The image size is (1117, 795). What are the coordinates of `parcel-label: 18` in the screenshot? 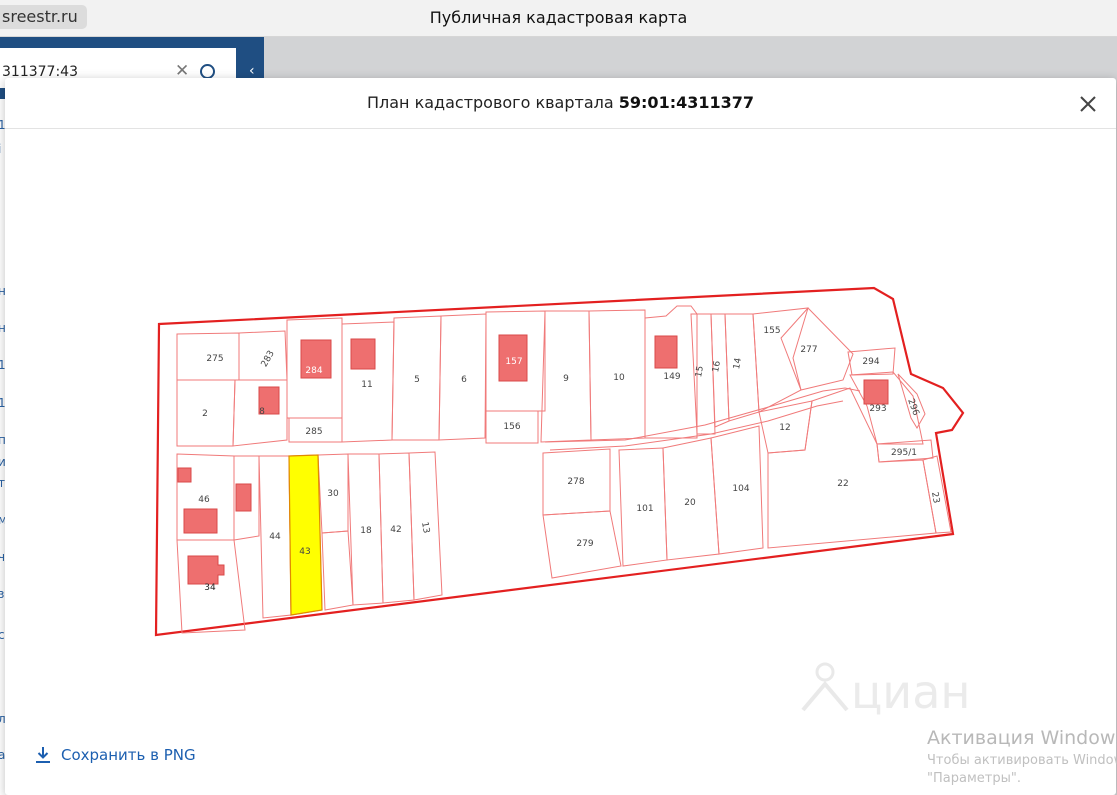 It's located at (366, 531).